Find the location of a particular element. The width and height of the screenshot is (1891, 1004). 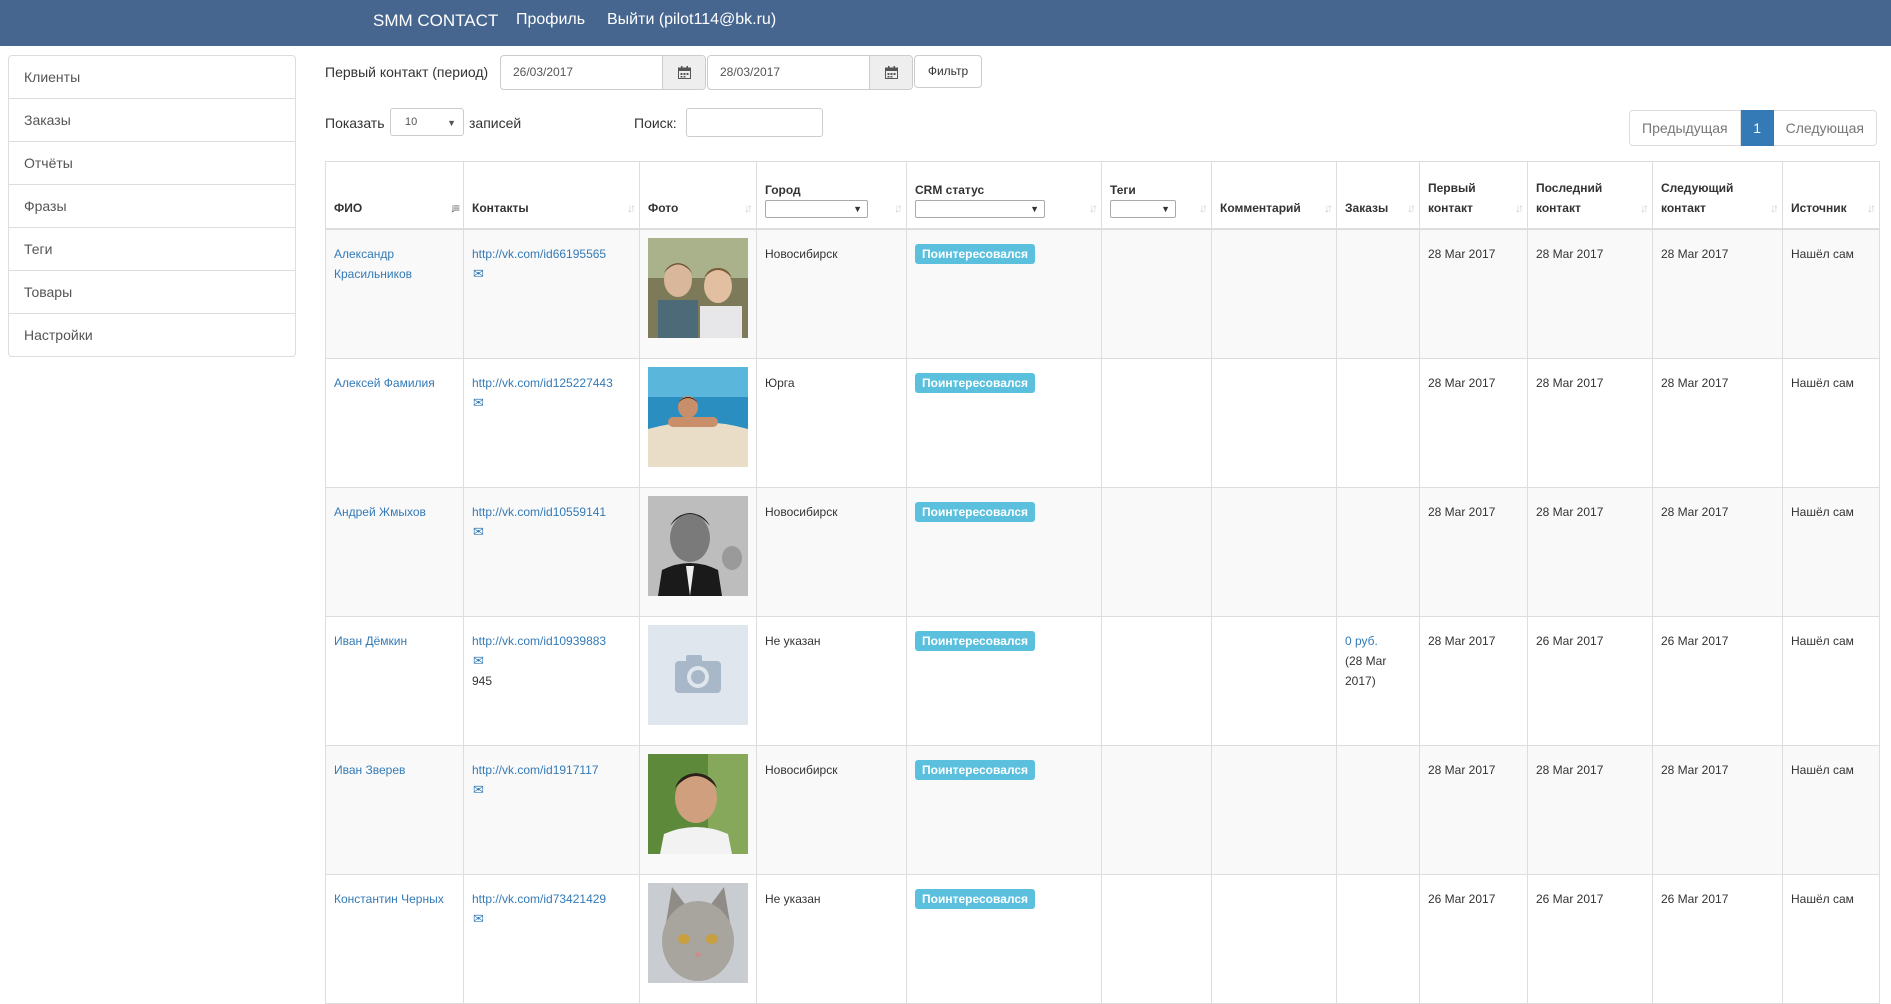

first-contact-period-label: Первый контакт (период) is located at coordinates (407, 72).